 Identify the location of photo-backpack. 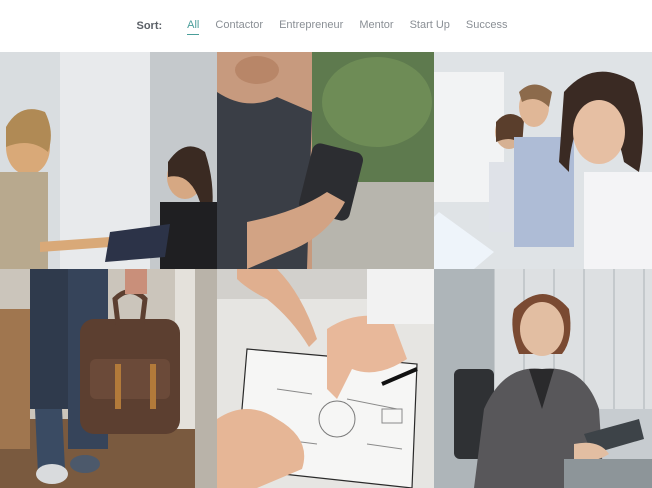
(108, 378).